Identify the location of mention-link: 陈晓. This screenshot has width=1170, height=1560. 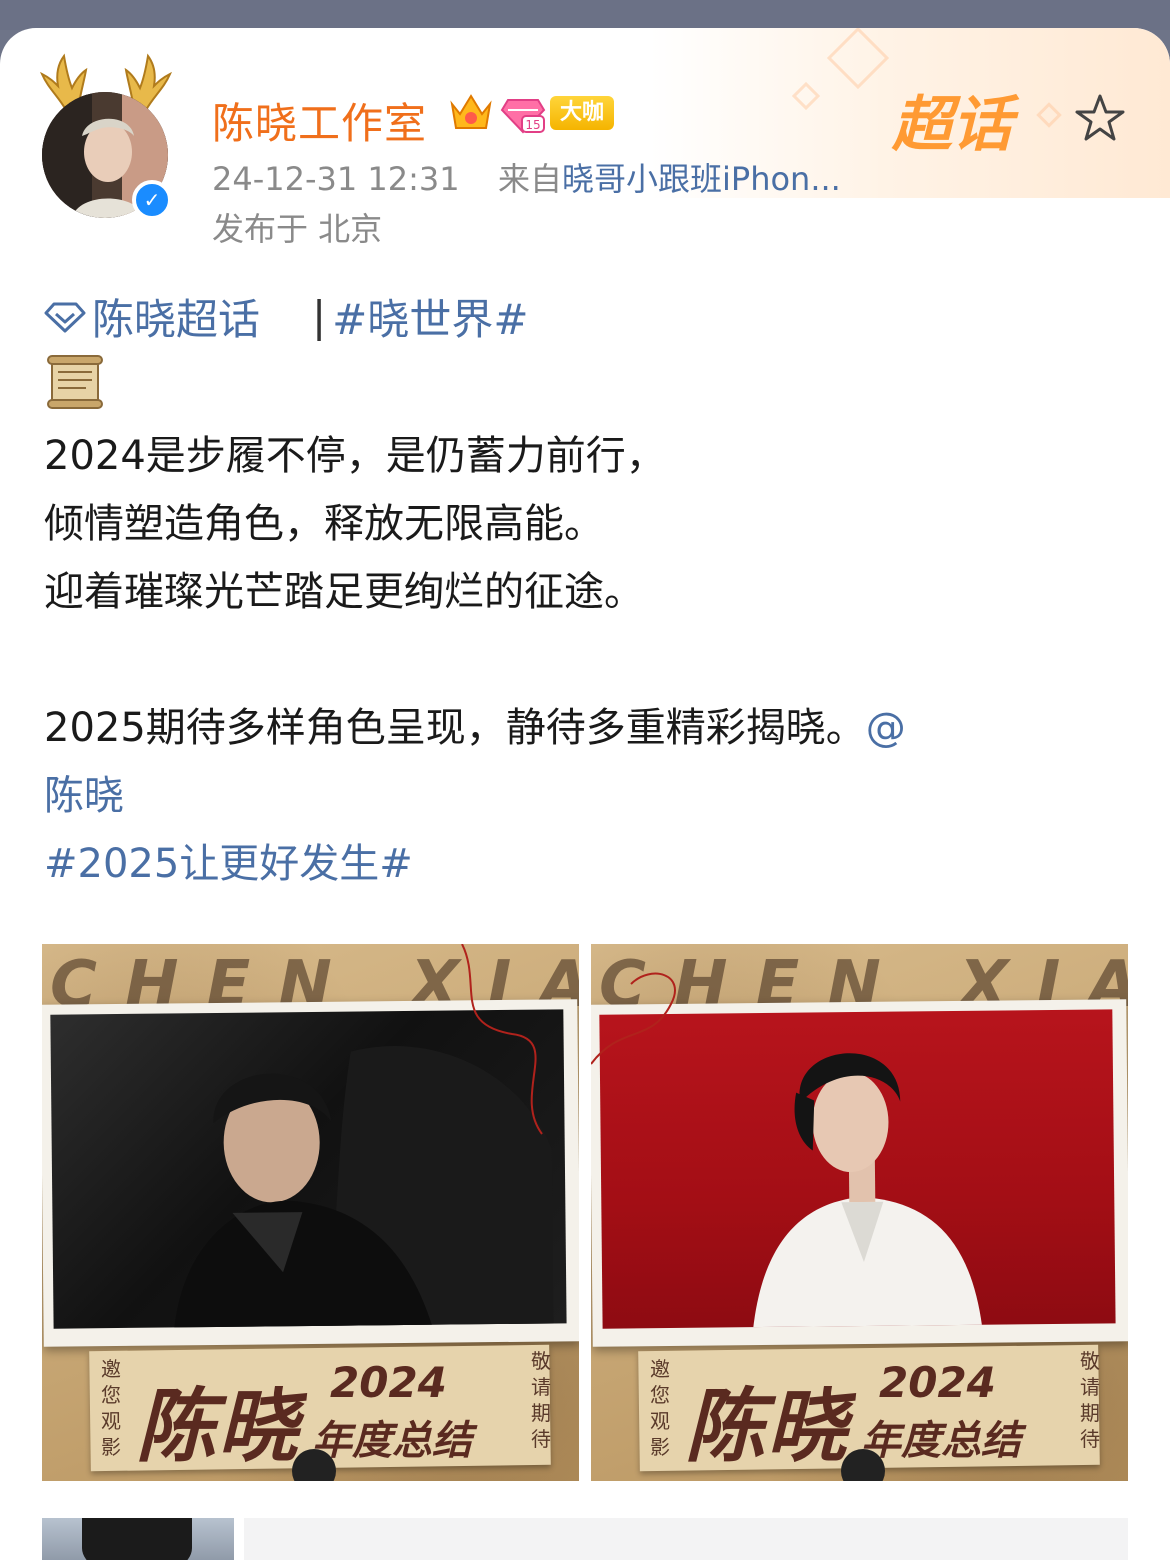
(589, 796).